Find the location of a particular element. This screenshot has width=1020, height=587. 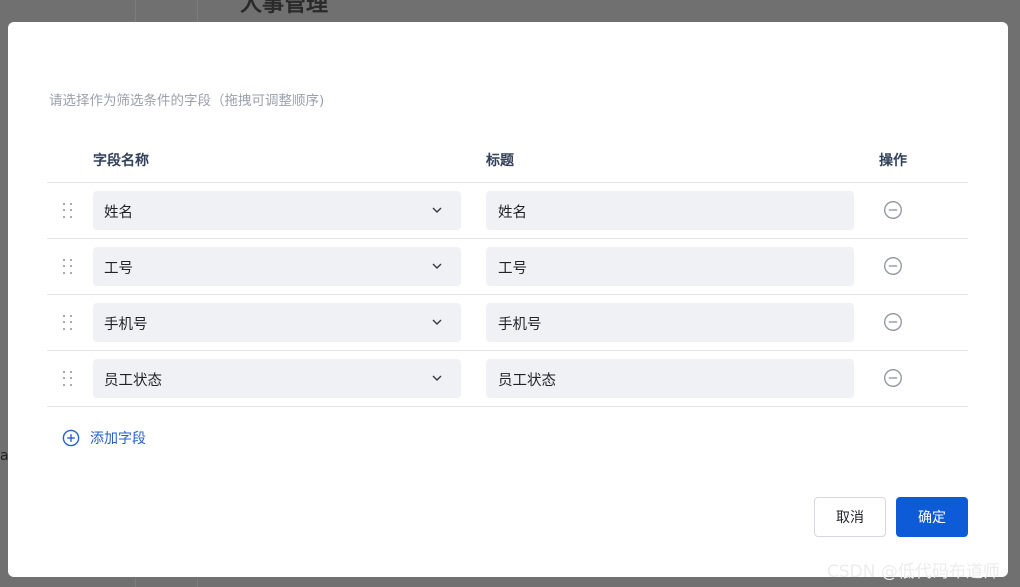

column-header-action: 操作 is located at coordinates (893, 161).